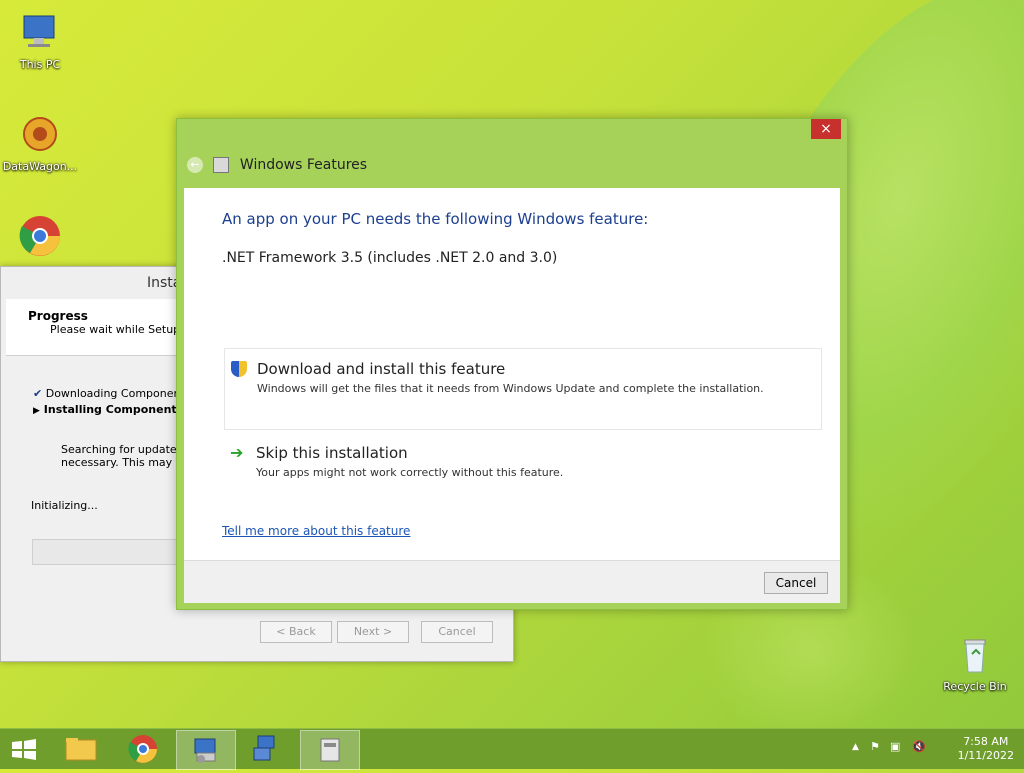 This screenshot has height=773, width=1024. I want to click on desktop-icon-label: This PC, so click(40, 64).